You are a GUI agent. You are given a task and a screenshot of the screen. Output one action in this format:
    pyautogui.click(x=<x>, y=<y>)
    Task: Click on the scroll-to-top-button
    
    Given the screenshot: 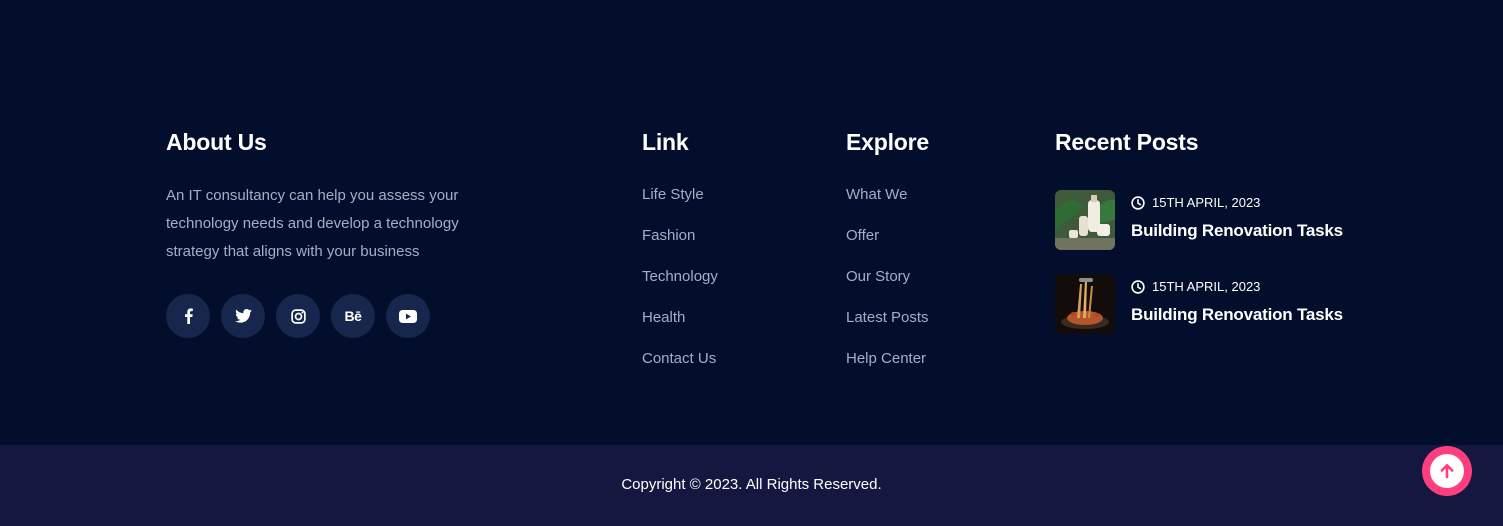 What is the action you would take?
    pyautogui.click(x=1447, y=471)
    